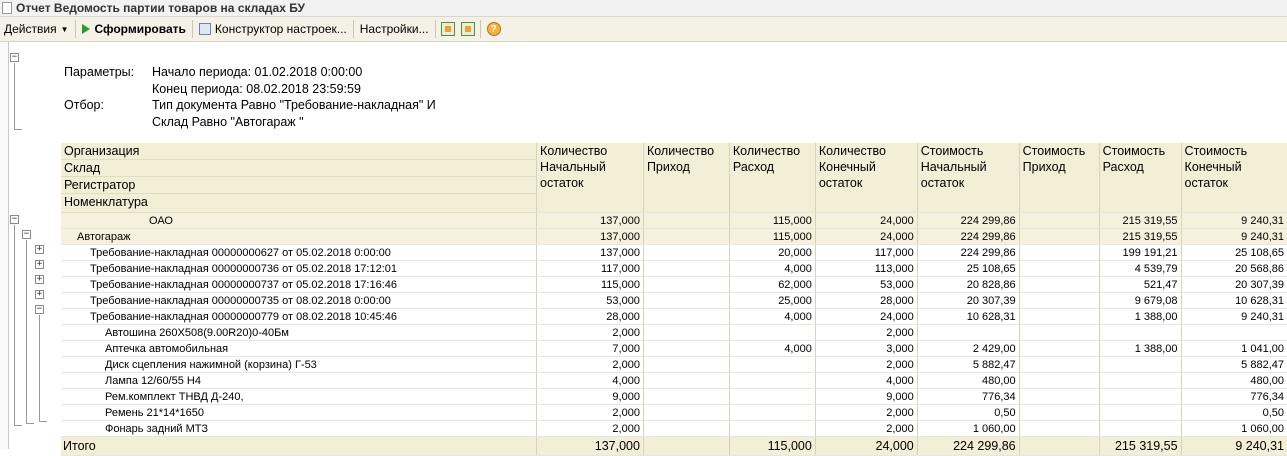  I want to click on cell-cs: 224 299,86, so click(968, 236).